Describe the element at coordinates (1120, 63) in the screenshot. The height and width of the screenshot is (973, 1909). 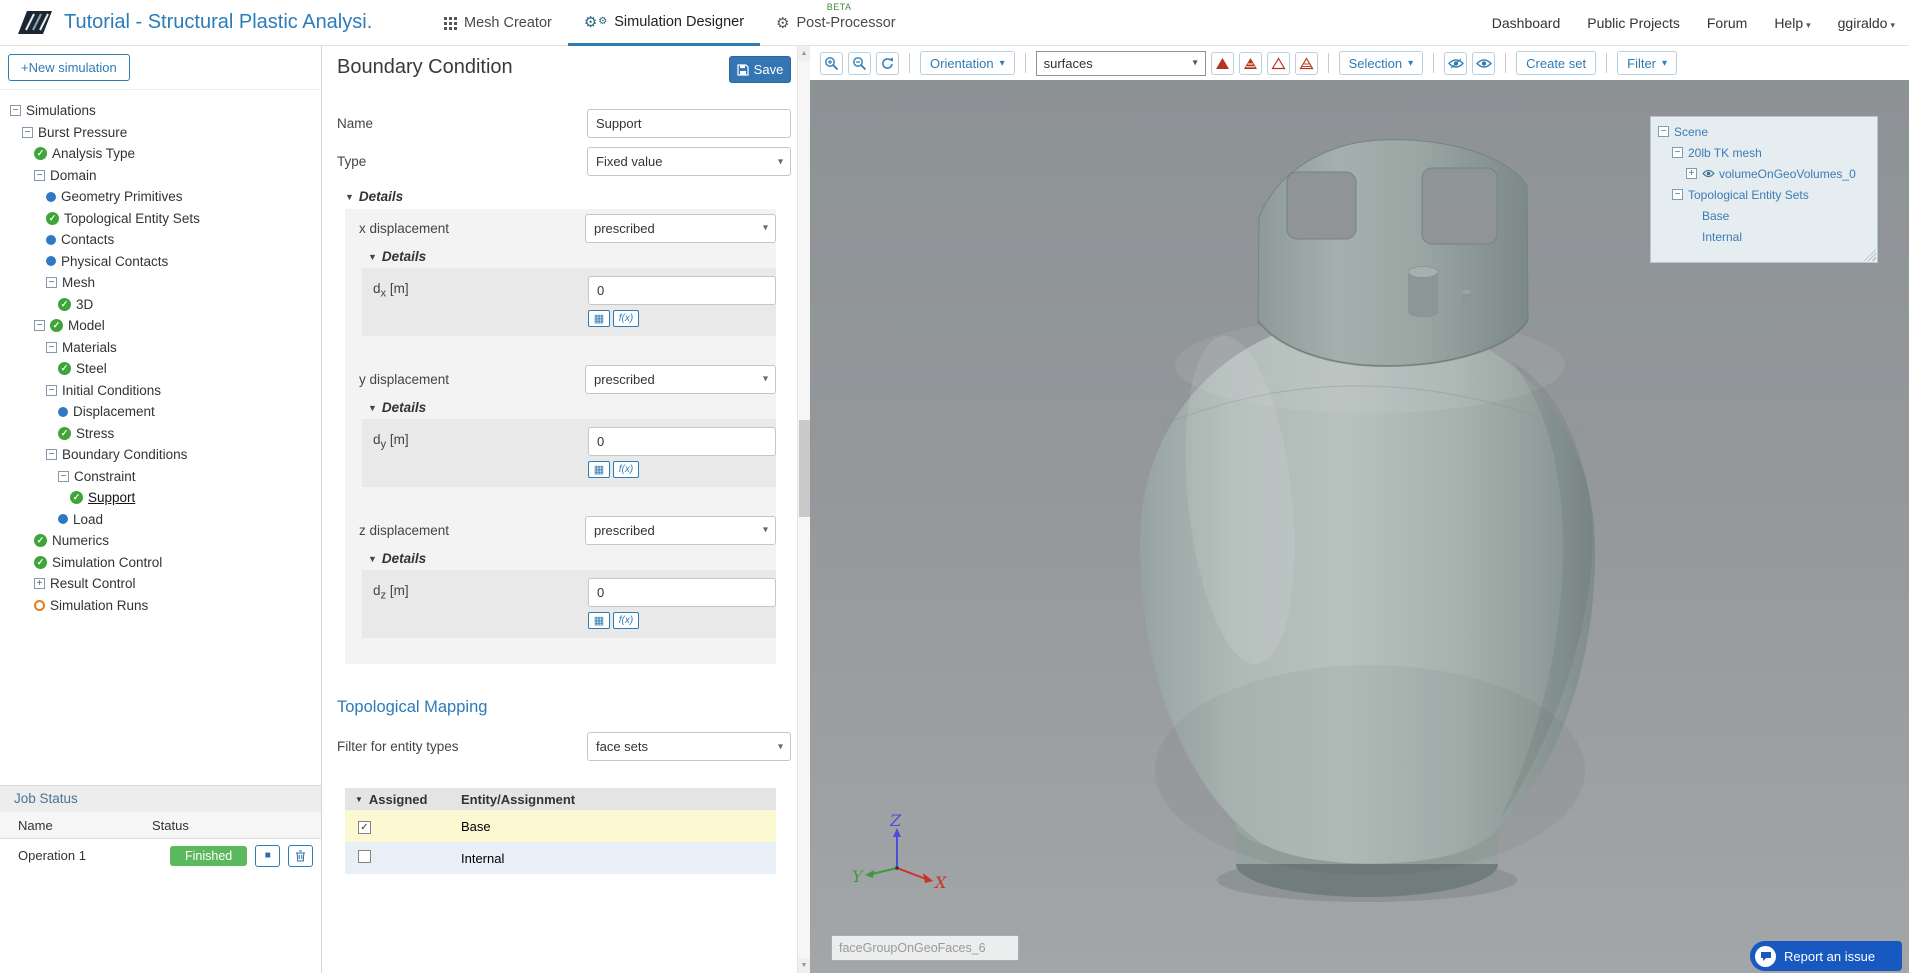
I see `display-mode-select: surfaces ▾` at that location.